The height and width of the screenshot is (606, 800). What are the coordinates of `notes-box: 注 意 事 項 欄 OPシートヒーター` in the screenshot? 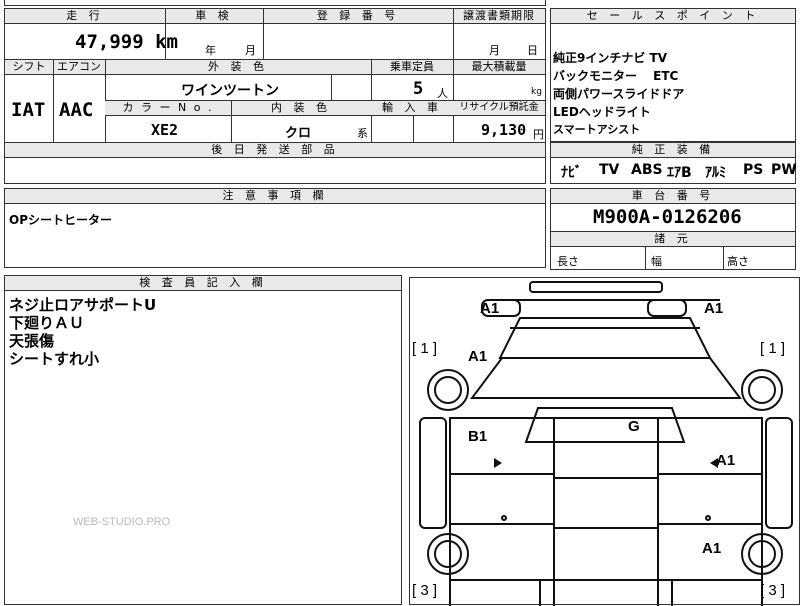 It's located at (275, 228).